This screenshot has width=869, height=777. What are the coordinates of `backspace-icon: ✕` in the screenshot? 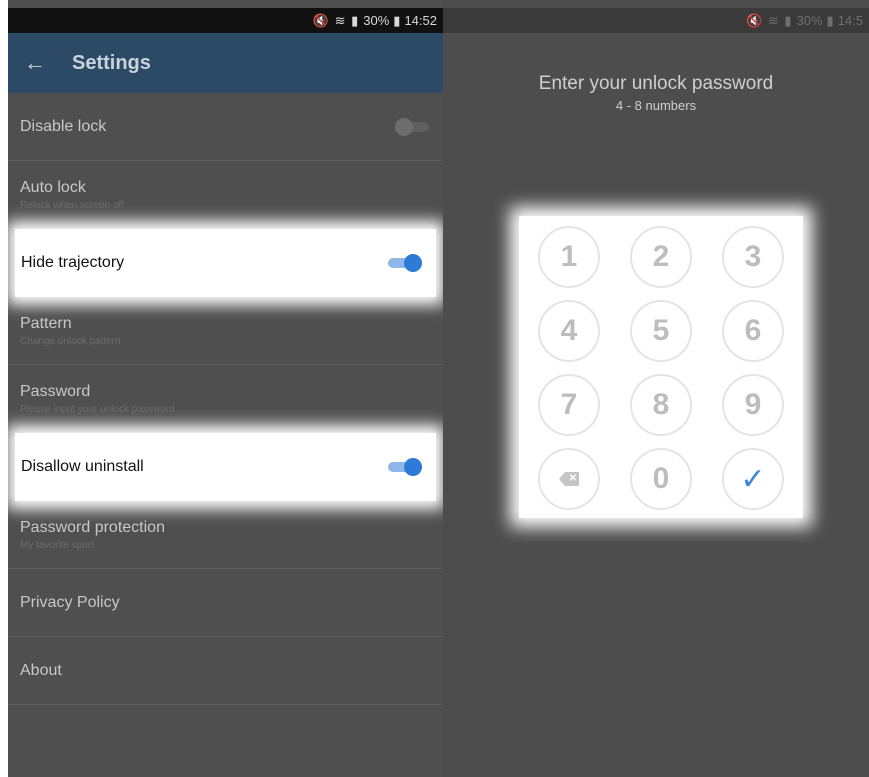 It's located at (569, 479).